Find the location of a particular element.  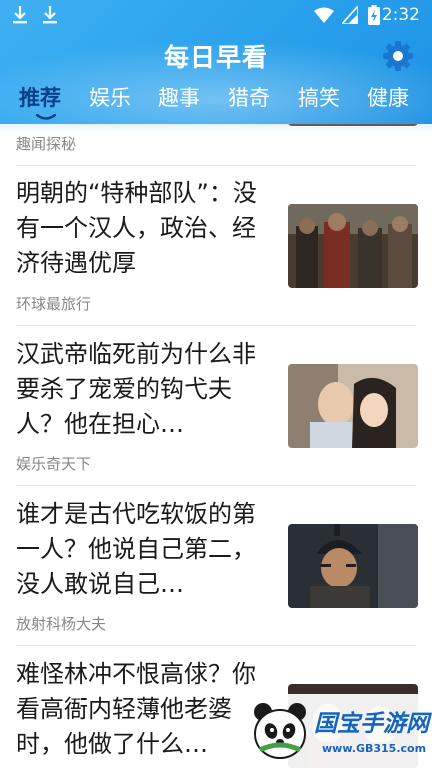

category-tabs: 推荐 娱乐 趣事 猎奇 搞笑 健康 is located at coordinates (216, 100).